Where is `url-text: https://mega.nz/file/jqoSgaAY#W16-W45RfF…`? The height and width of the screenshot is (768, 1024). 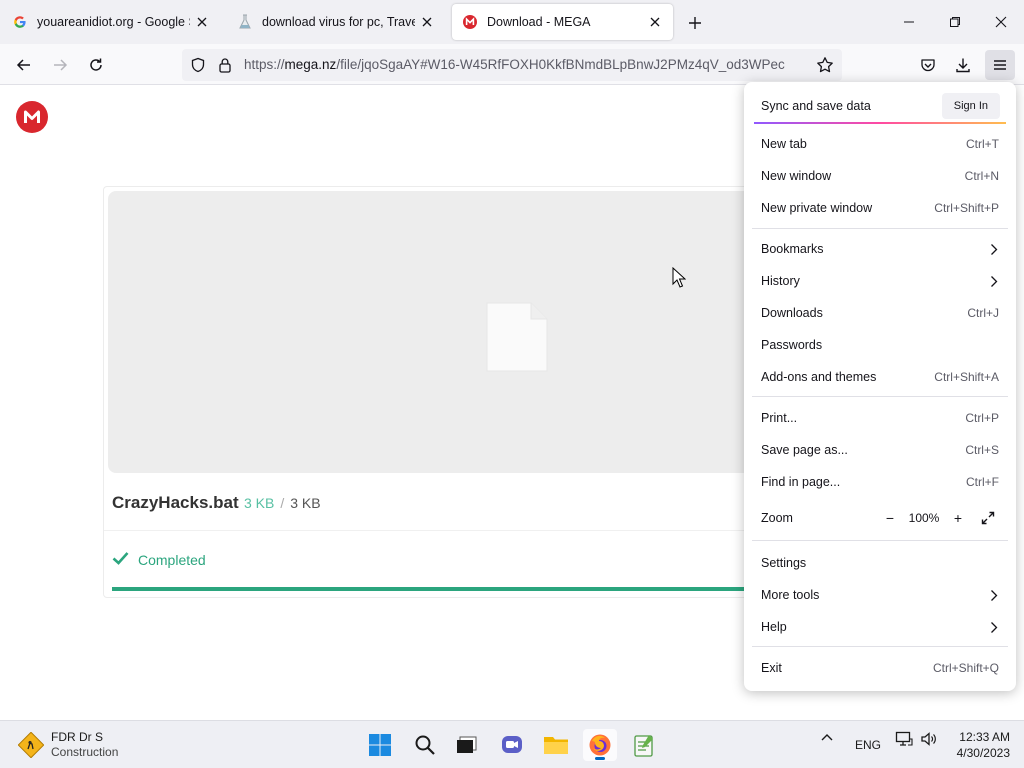
url-text: https://mega.nz/file/jqoSgaAY#W16-W45RfF… is located at coordinates (524, 64).